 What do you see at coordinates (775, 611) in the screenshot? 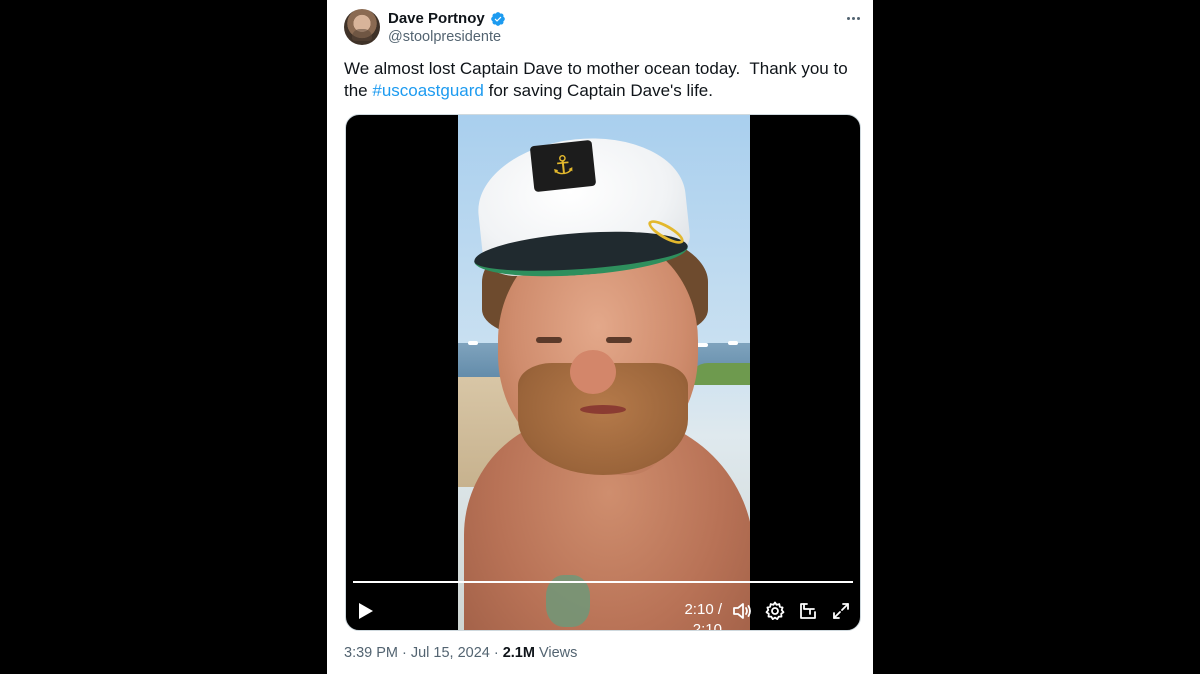
I see `settings-gear-icon` at bounding box center [775, 611].